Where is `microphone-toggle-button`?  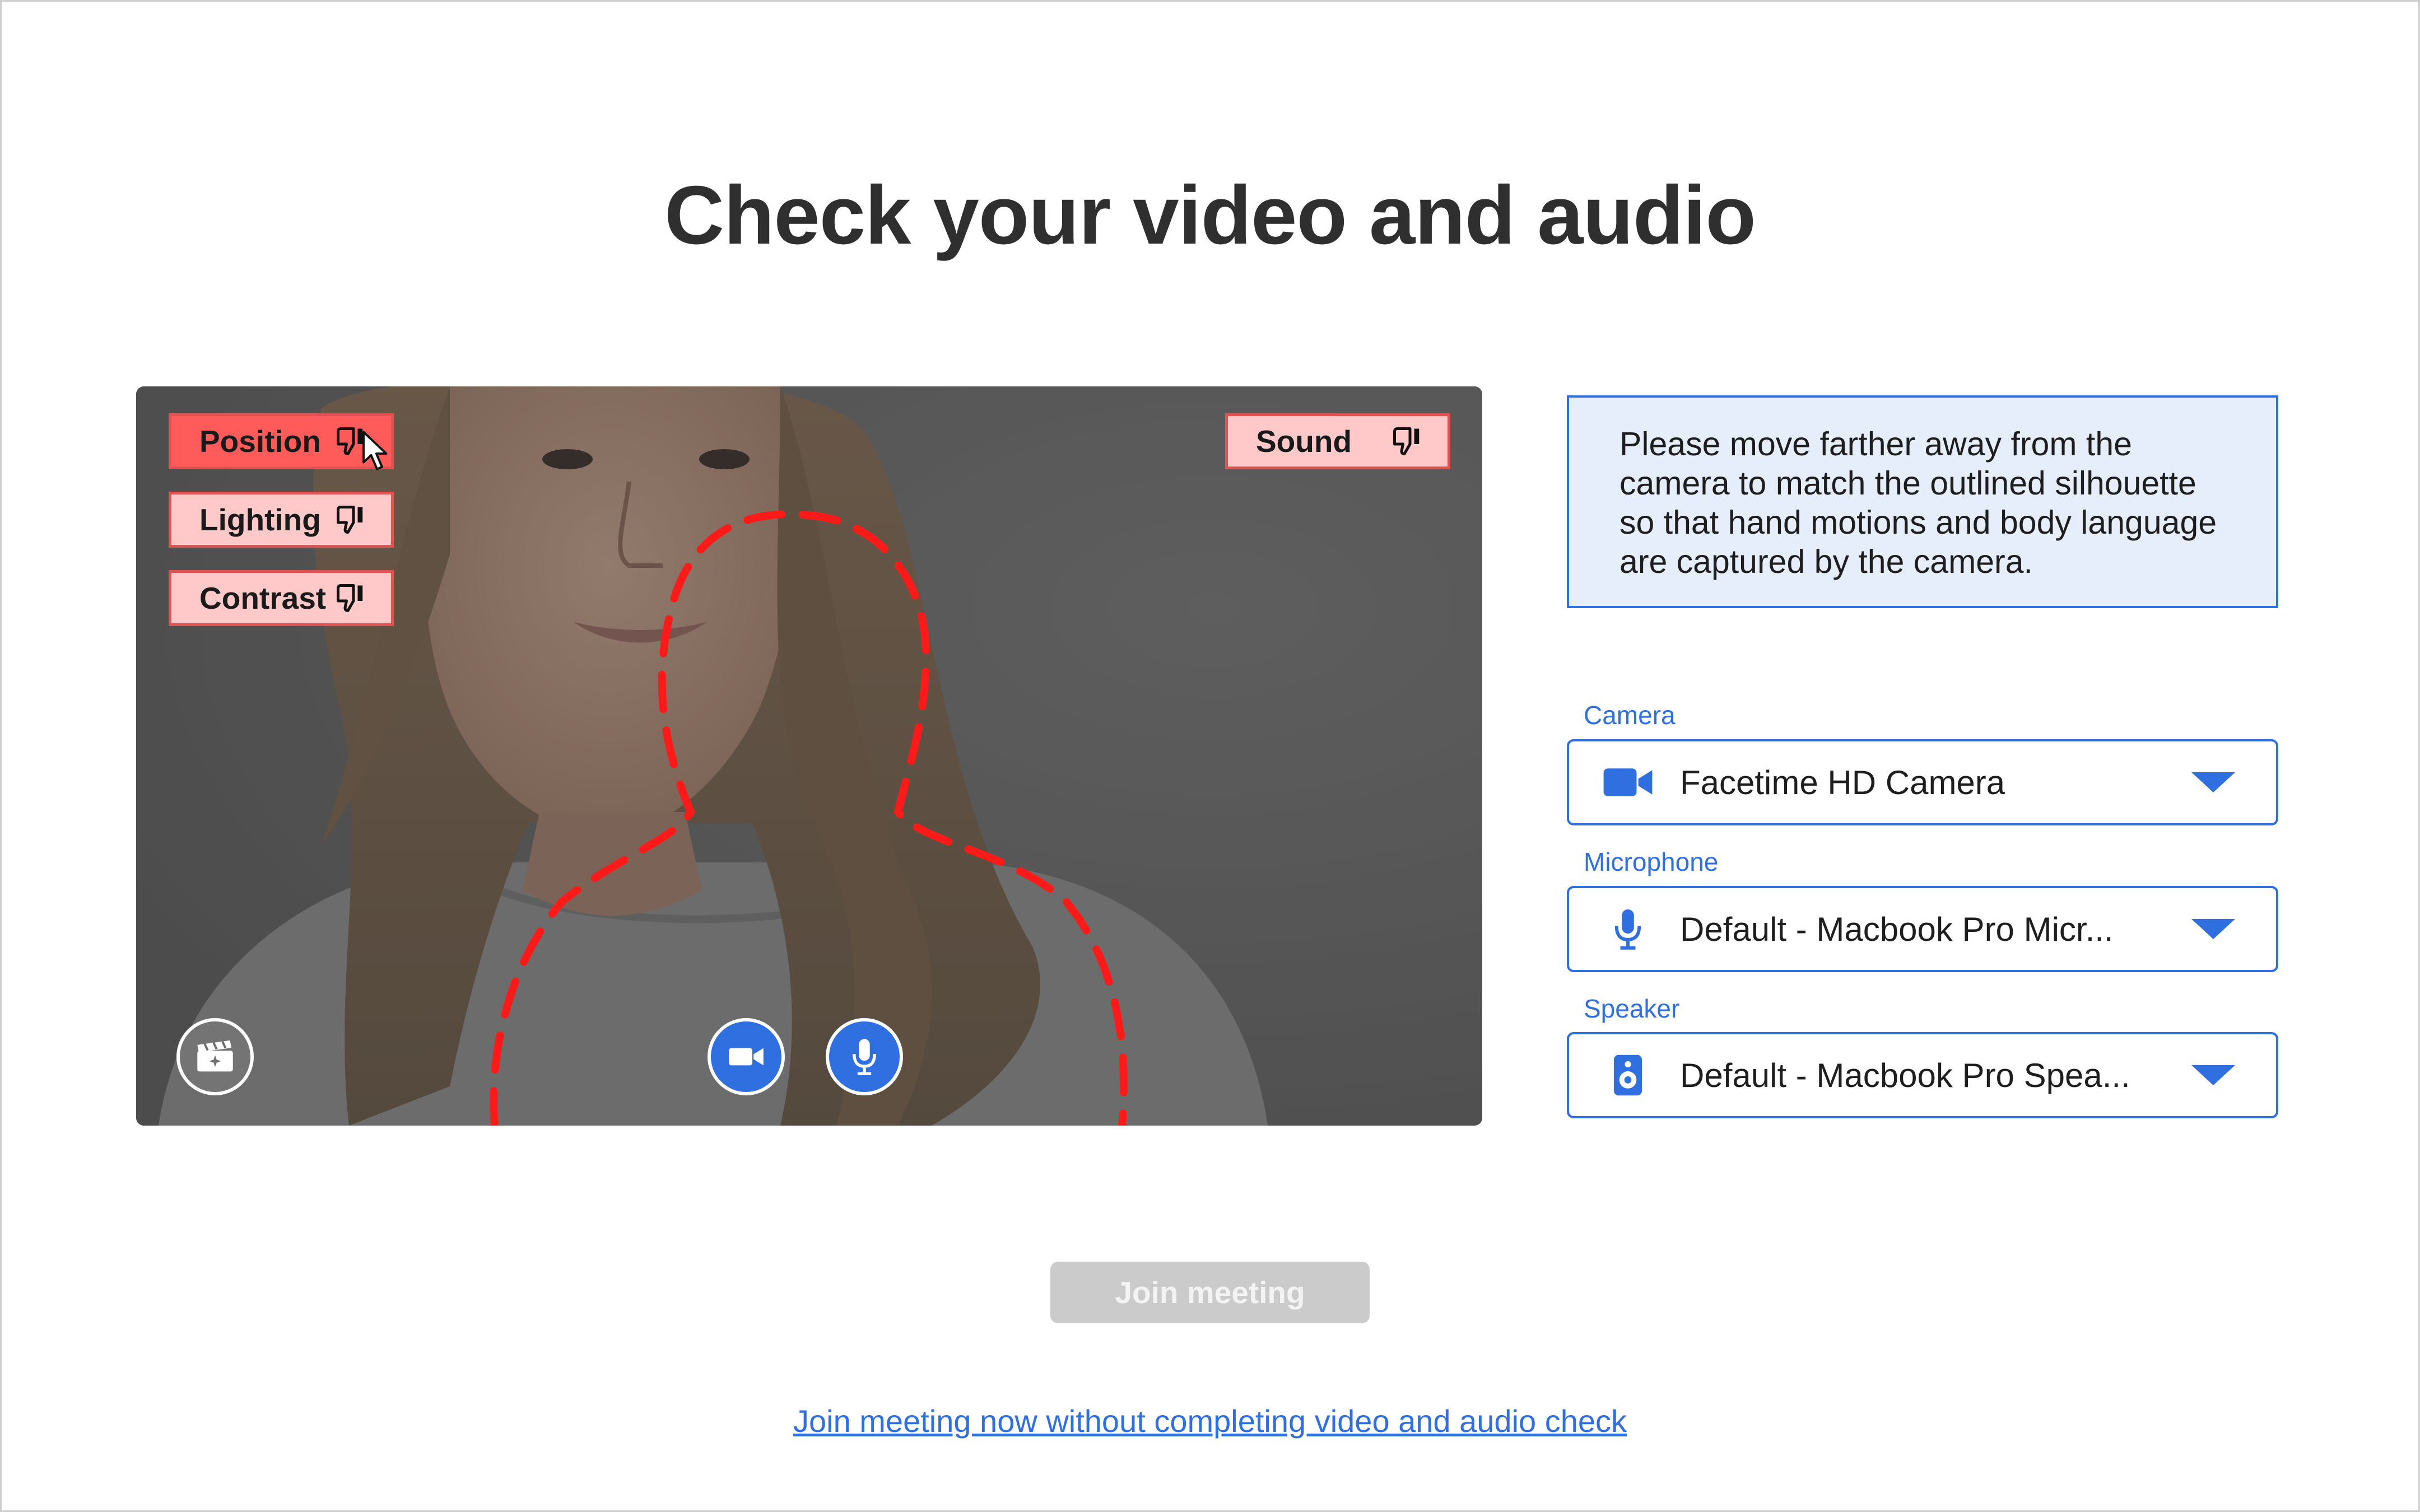 microphone-toggle-button is located at coordinates (865, 1057).